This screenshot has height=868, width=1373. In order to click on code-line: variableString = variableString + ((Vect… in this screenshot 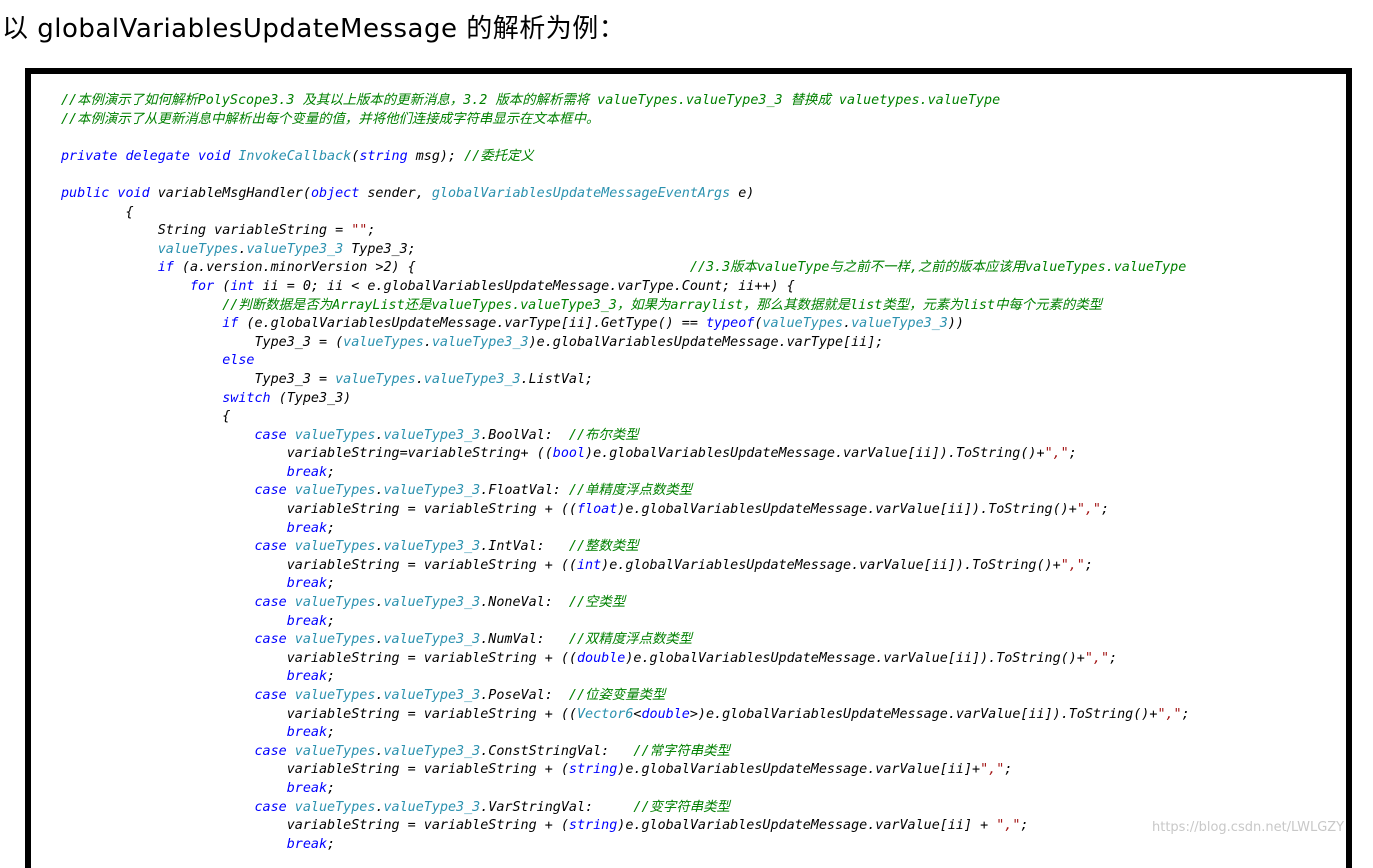, I will do `click(625, 715)`.